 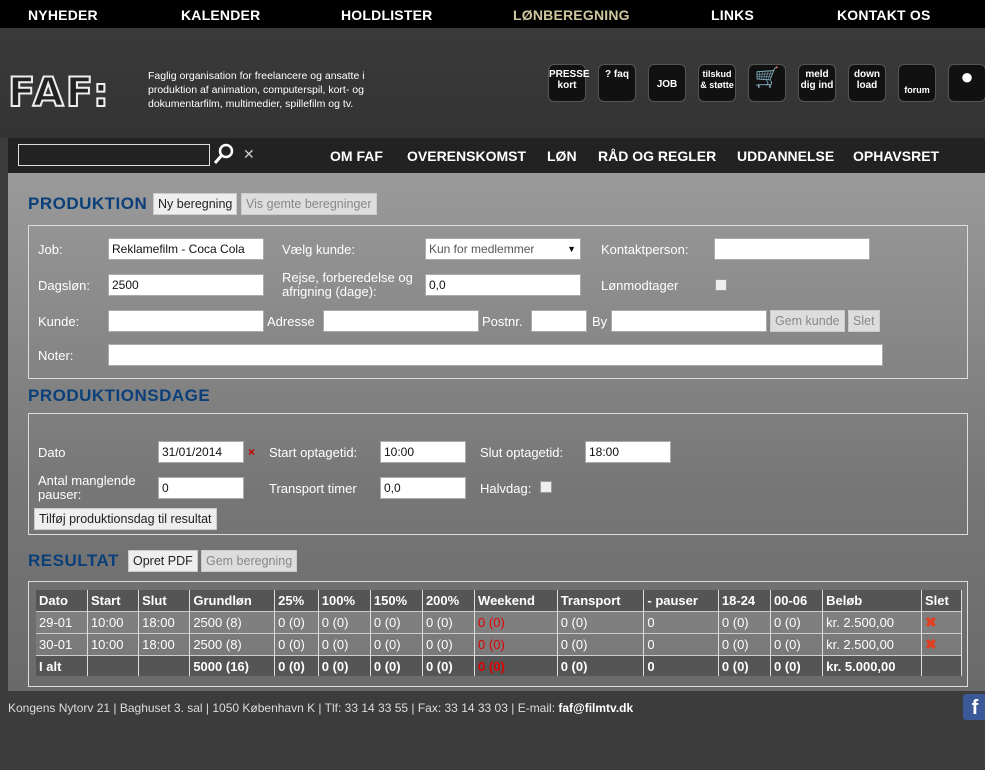 What do you see at coordinates (309, 204) in the screenshot?
I see `vis-gemte-button: Vis gemte beregninger` at bounding box center [309, 204].